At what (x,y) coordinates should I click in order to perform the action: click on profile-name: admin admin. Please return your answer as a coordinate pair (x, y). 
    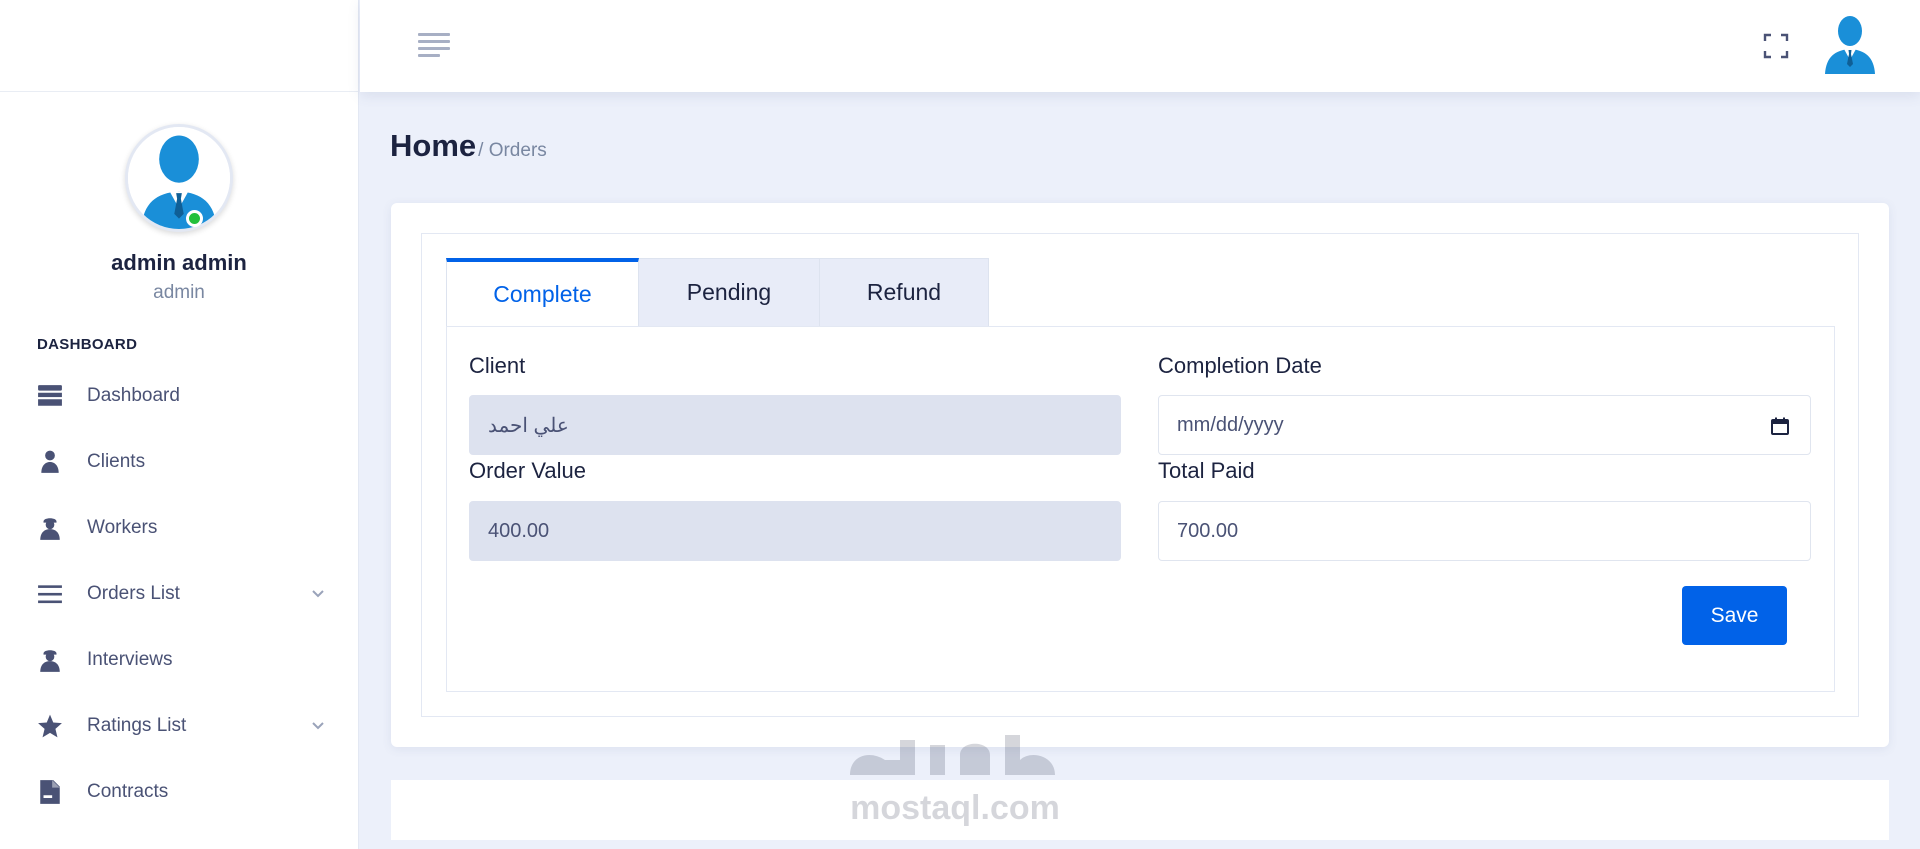
    Looking at the image, I should click on (179, 262).